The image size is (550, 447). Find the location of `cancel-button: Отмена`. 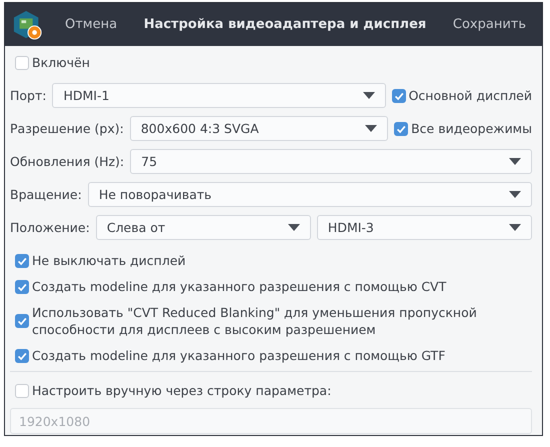

cancel-button: Отмена is located at coordinates (91, 24).